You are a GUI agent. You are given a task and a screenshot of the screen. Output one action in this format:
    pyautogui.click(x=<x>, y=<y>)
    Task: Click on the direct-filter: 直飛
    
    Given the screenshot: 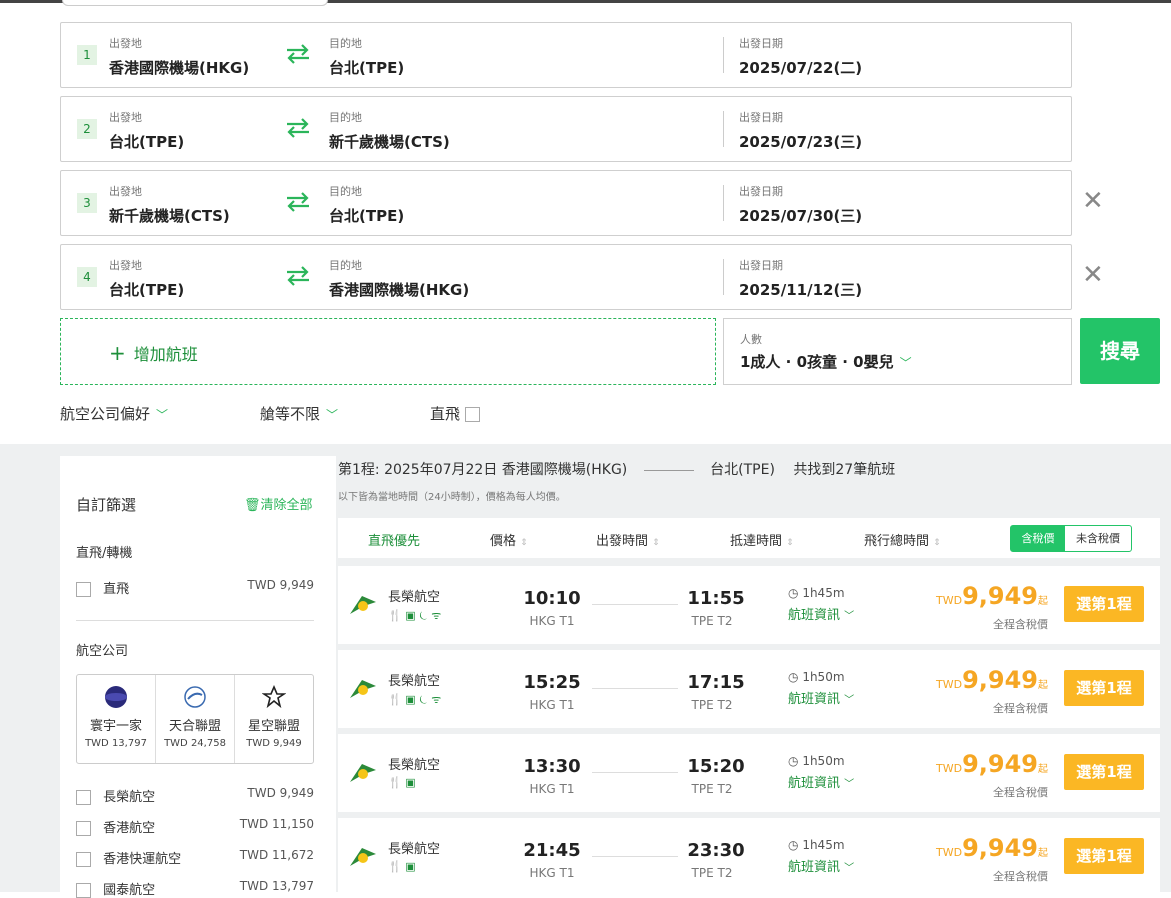 What is the action you would take?
    pyautogui.click(x=102, y=587)
    